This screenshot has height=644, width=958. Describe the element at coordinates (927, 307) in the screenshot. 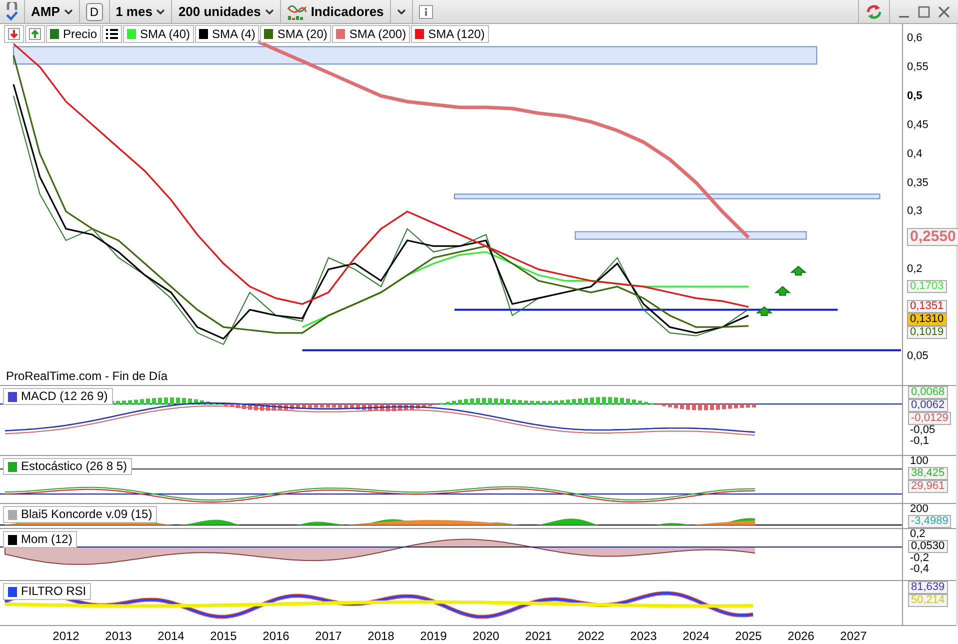

I see `price-label: 0,1351` at that location.